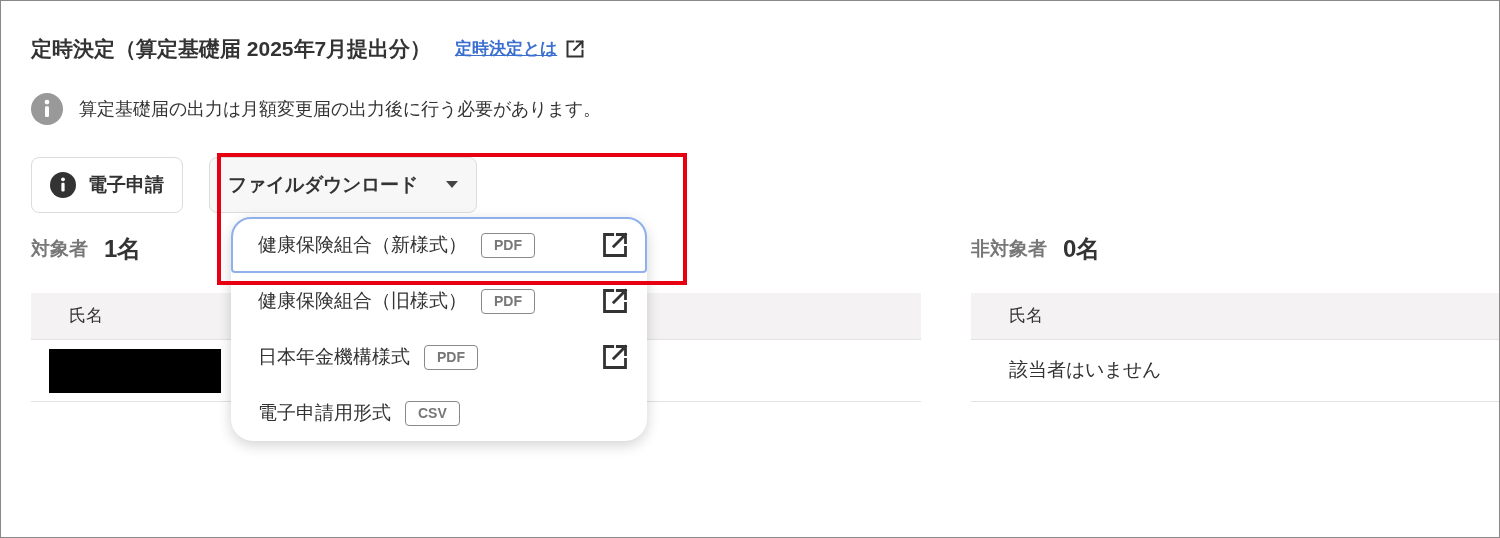 This screenshot has height=538, width=1500. I want to click on group-label: 非対象者, so click(1009, 248).